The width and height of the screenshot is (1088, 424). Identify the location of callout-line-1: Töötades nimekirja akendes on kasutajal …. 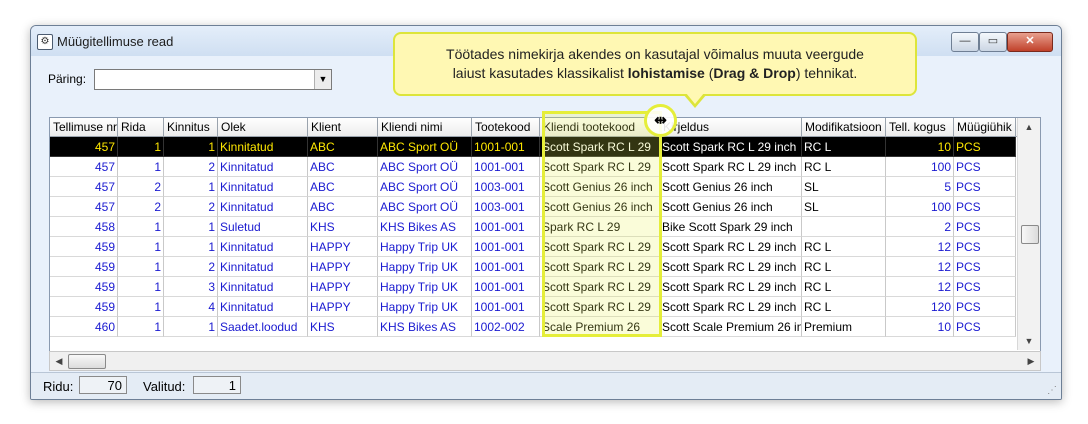
(655, 54).